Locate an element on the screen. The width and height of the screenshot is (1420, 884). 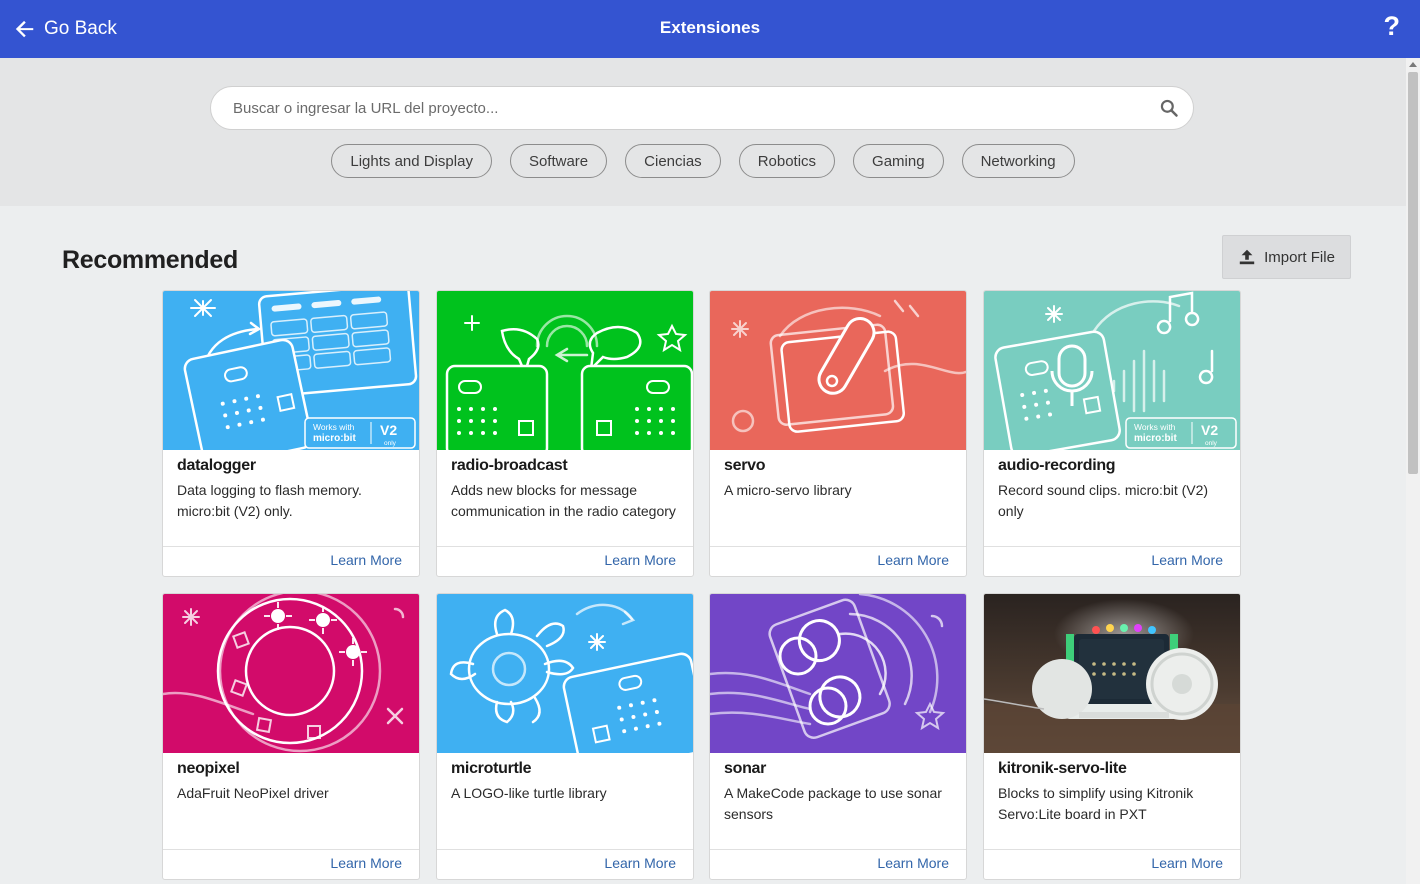
page-title: Extensiones is located at coordinates (710, 27).